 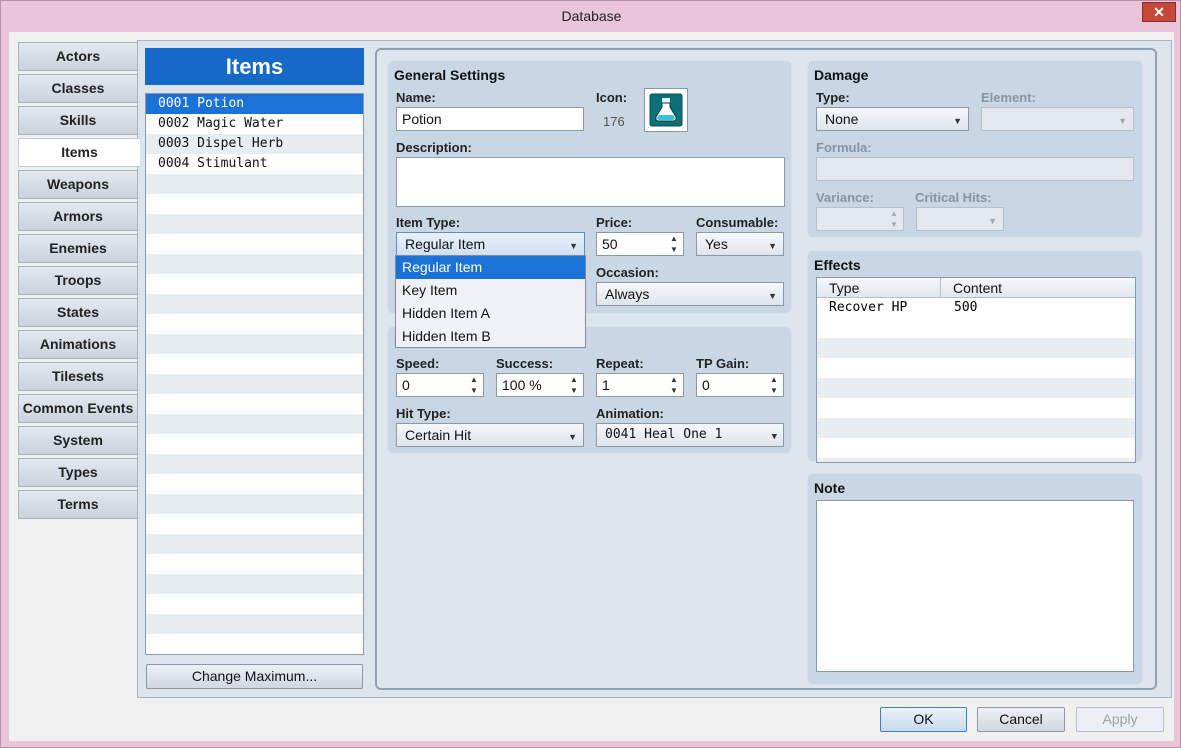 What do you see at coordinates (612, 97) in the screenshot?
I see `icon-label: Icon:` at bounding box center [612, 97].